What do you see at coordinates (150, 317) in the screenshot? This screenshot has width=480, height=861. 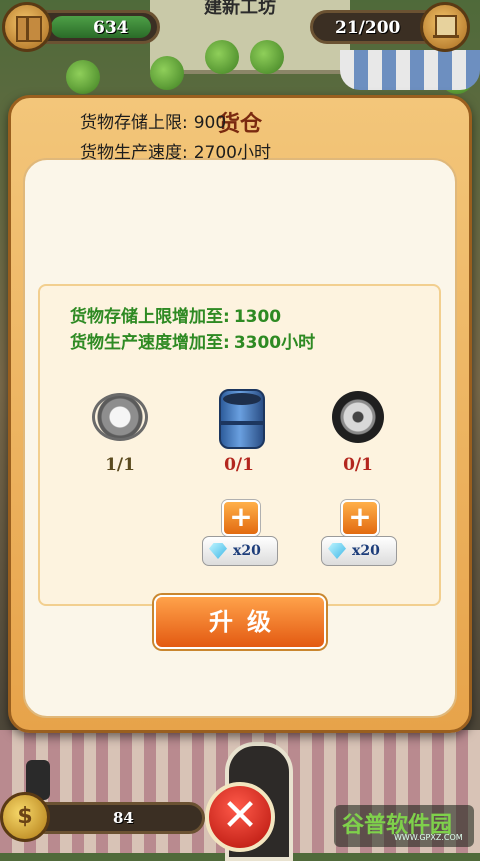 I see `upgrade-storage-label: 货物存储上限增加至:` at bounding box center [150, 317].